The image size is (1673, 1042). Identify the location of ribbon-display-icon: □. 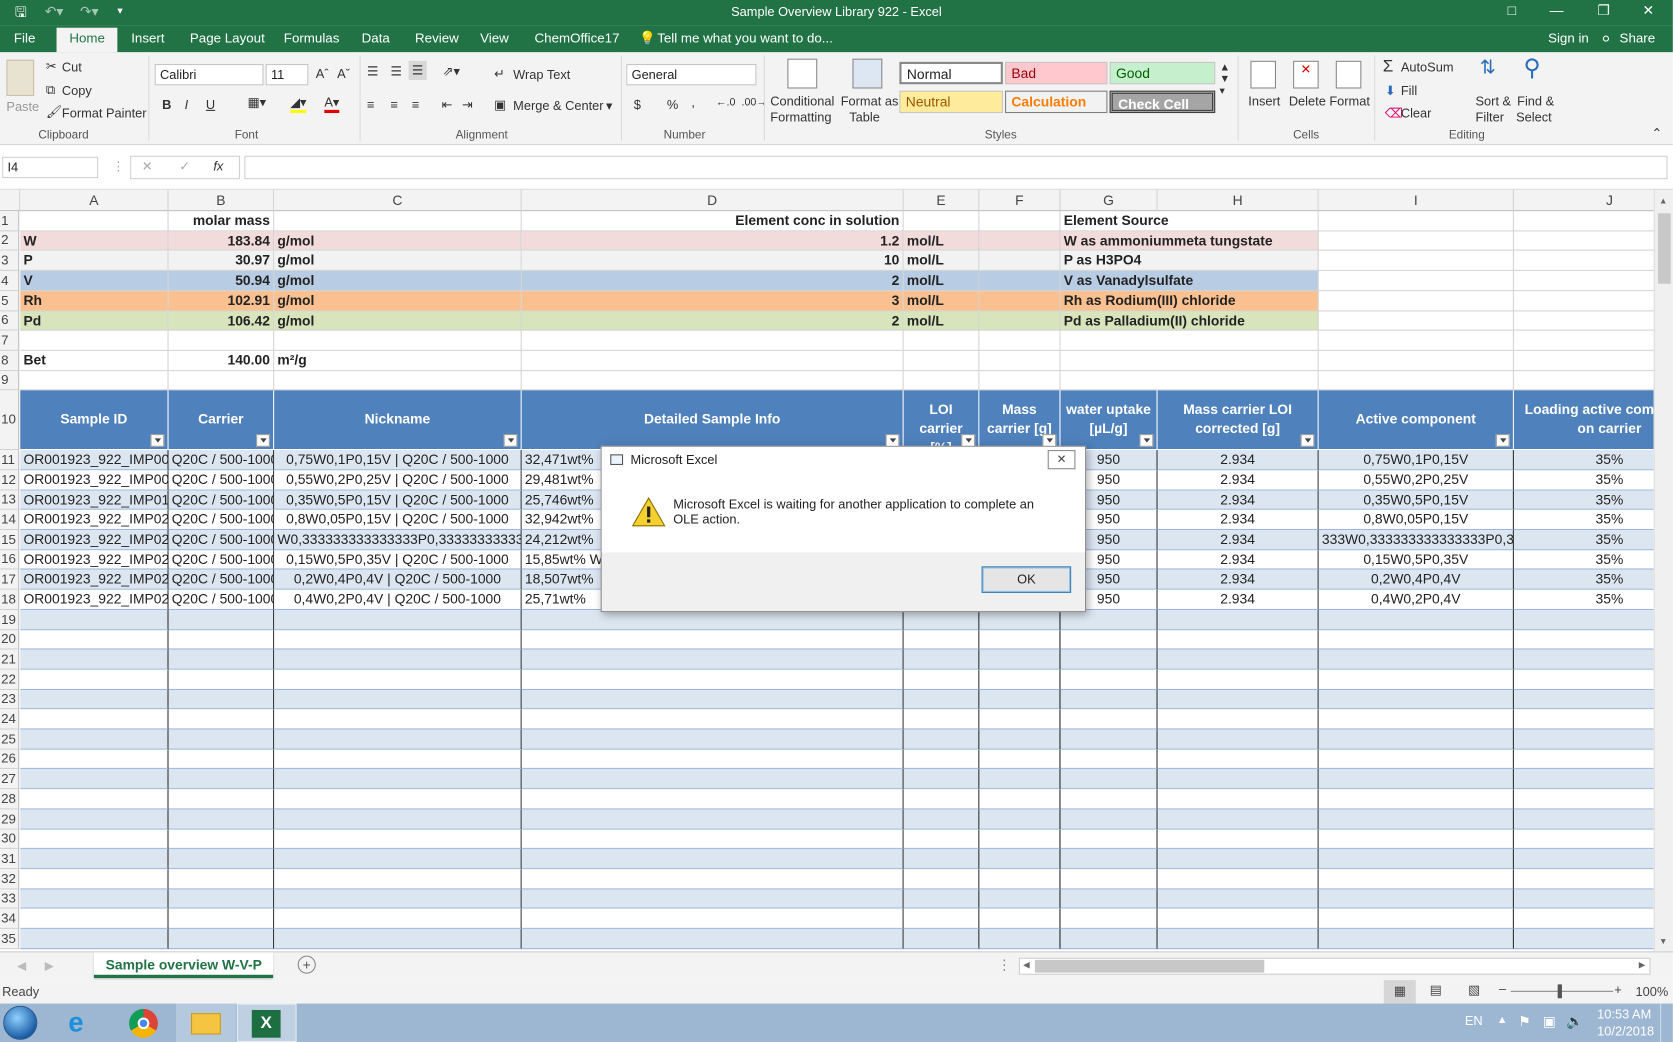
(1511, 11).